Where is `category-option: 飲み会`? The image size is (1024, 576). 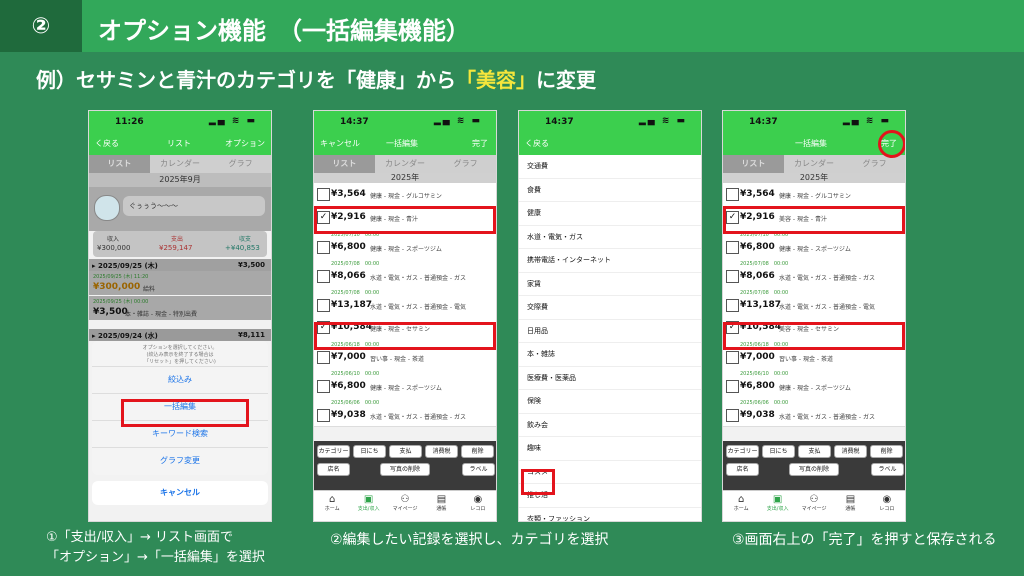
category-option: 飲み会 is located at coordinates (610, 425).